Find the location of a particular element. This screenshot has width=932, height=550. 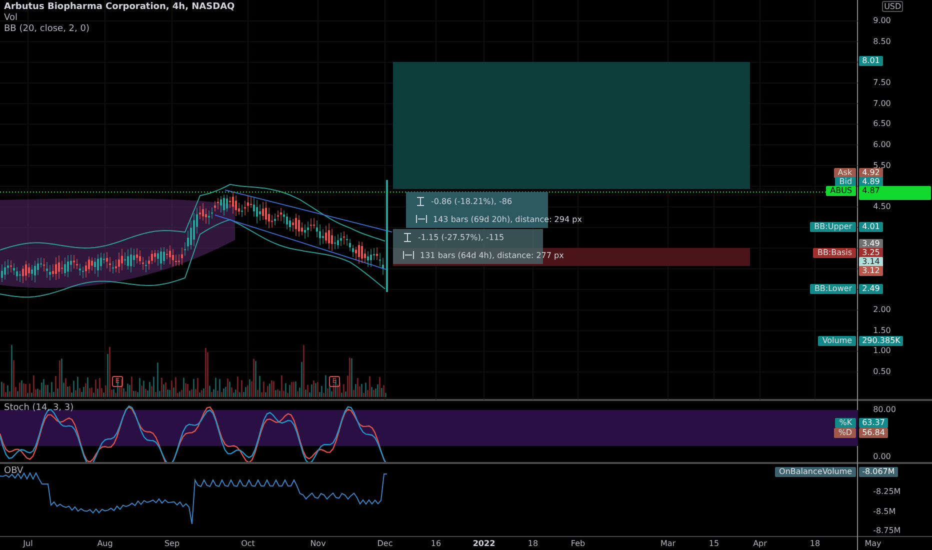

time-axis-label: Aug is located at coordinates (105, 543).